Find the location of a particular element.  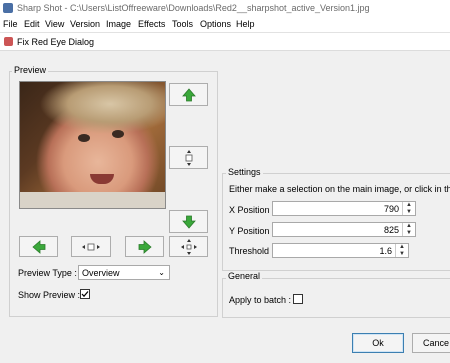

menu-effects: Effects is located at coordinates (151, 24).